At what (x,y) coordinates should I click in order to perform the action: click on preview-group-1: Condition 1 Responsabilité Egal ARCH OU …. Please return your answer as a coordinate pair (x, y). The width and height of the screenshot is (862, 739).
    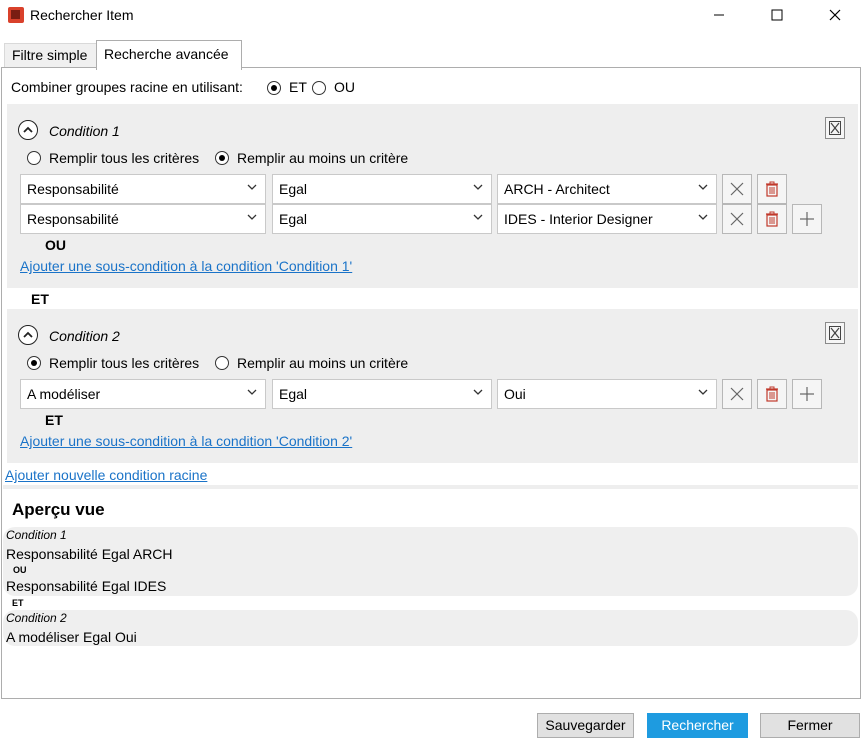
    Looking at the image, I should click on (430, 561).